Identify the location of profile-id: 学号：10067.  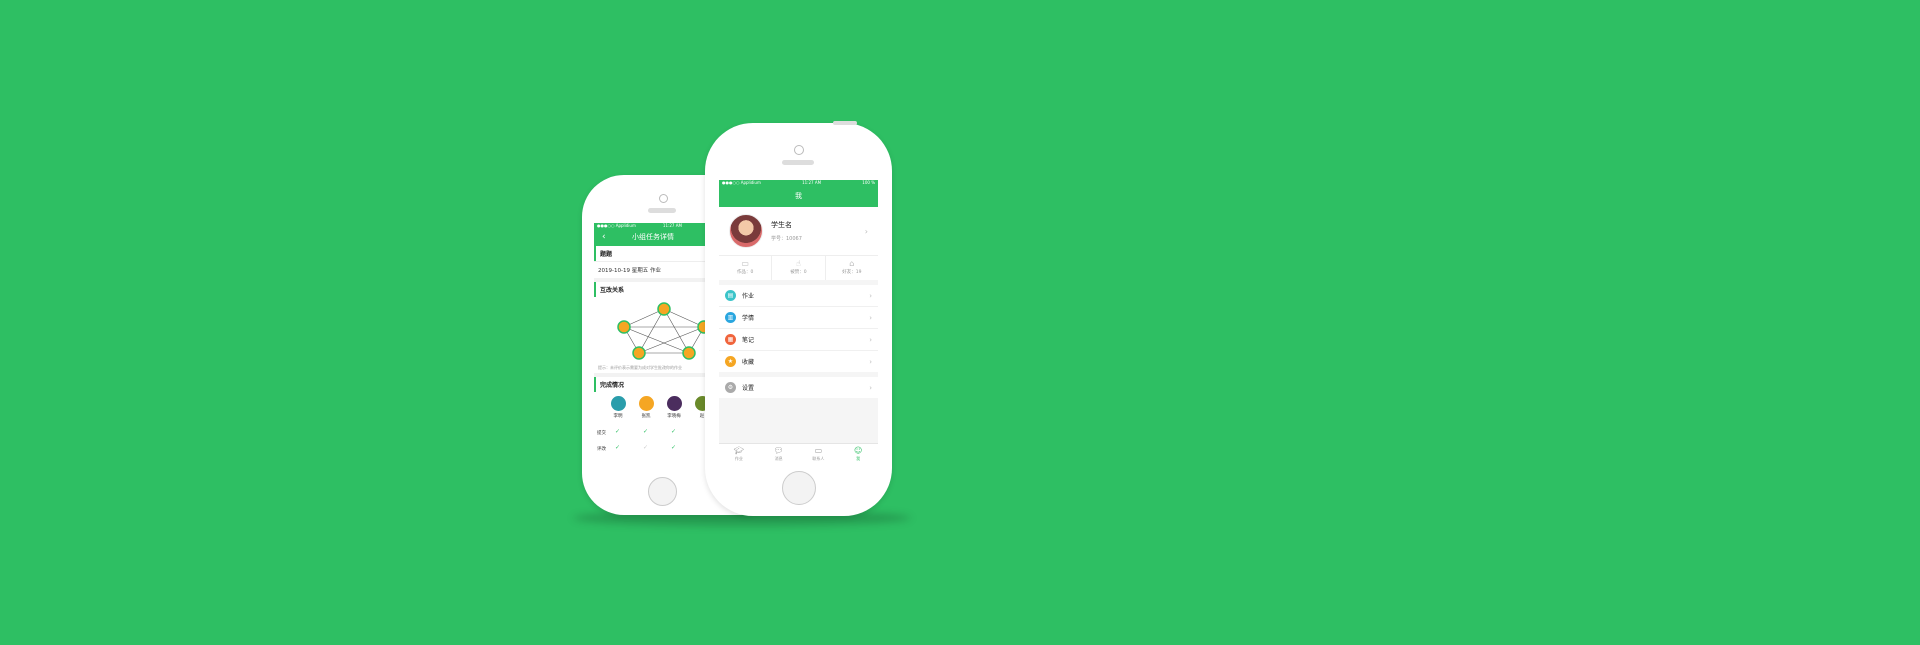
(786, 239).